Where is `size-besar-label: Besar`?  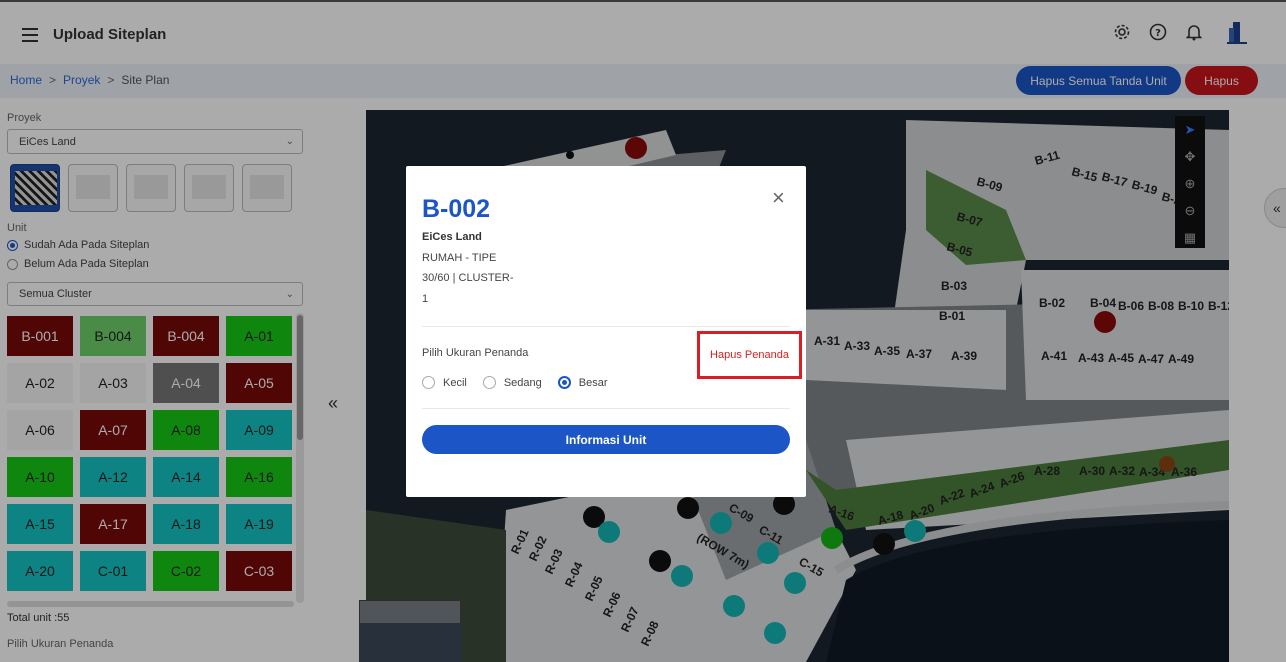
size-besar-label: Besar is located at coordinates (593, 382).